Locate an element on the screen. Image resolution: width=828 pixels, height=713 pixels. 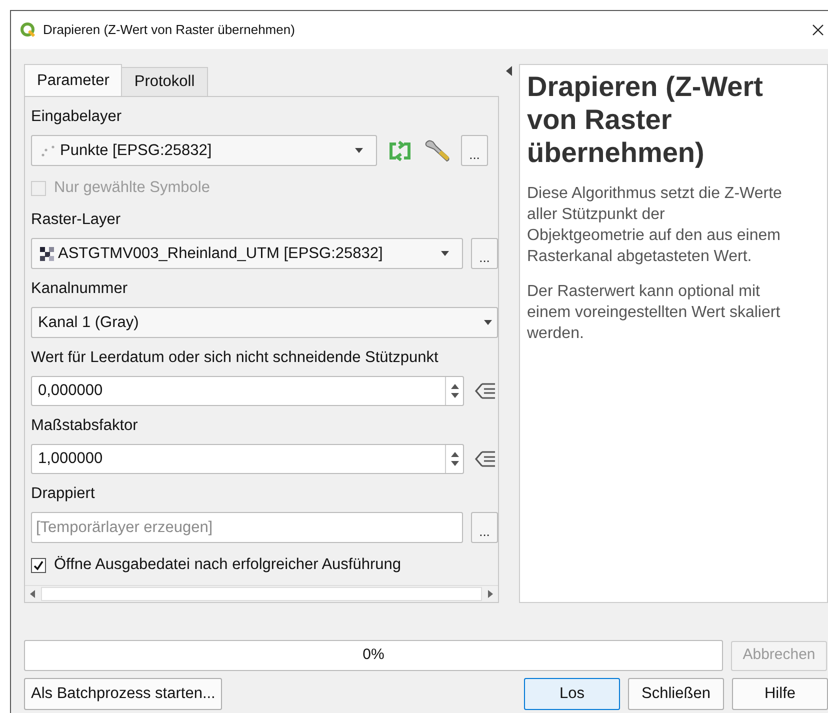
window-title: Drapieren (Z-Wert von Raster übernehmen) is located at coordinates (169, 30).